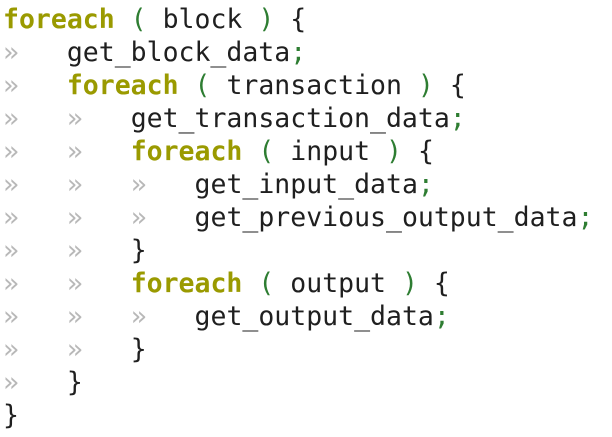 Image resolution: width=612 pixels, height=437 pixels. Describe the element at coordinates (314, 85) in the screenshot. I see `loop-variable: transaction` at that location.